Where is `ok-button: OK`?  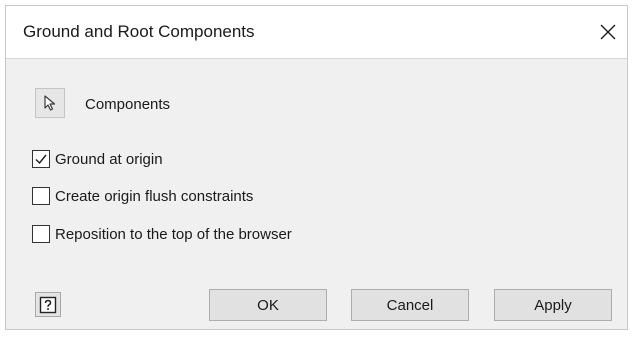 ok-button: OK is located at coordinates (268, 305).